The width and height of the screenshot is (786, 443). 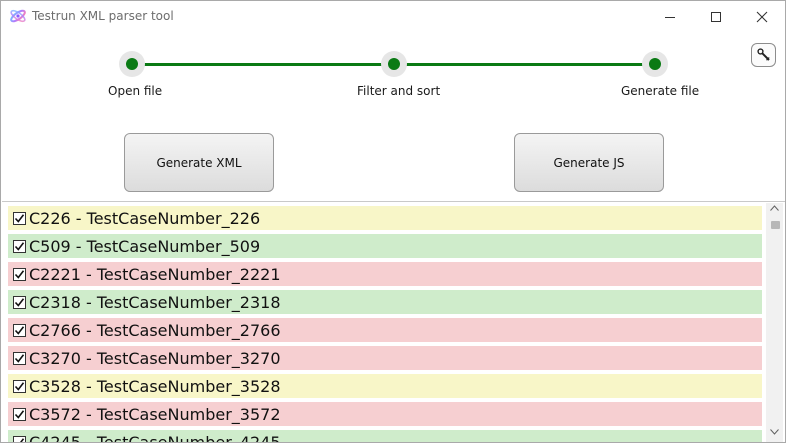 I want to click on close-icon, so click(x=762, y=16).